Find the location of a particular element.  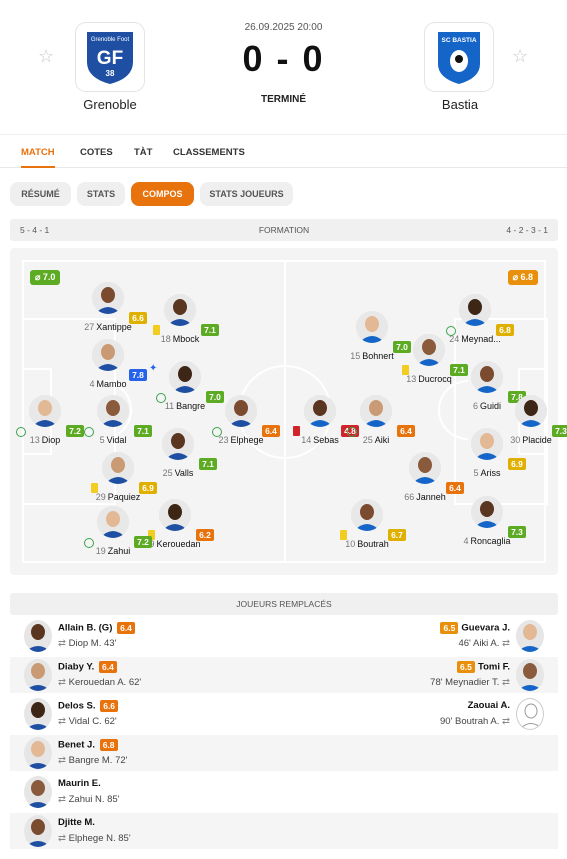

tab-cotes: COTES is located at coordinates (96, 152).